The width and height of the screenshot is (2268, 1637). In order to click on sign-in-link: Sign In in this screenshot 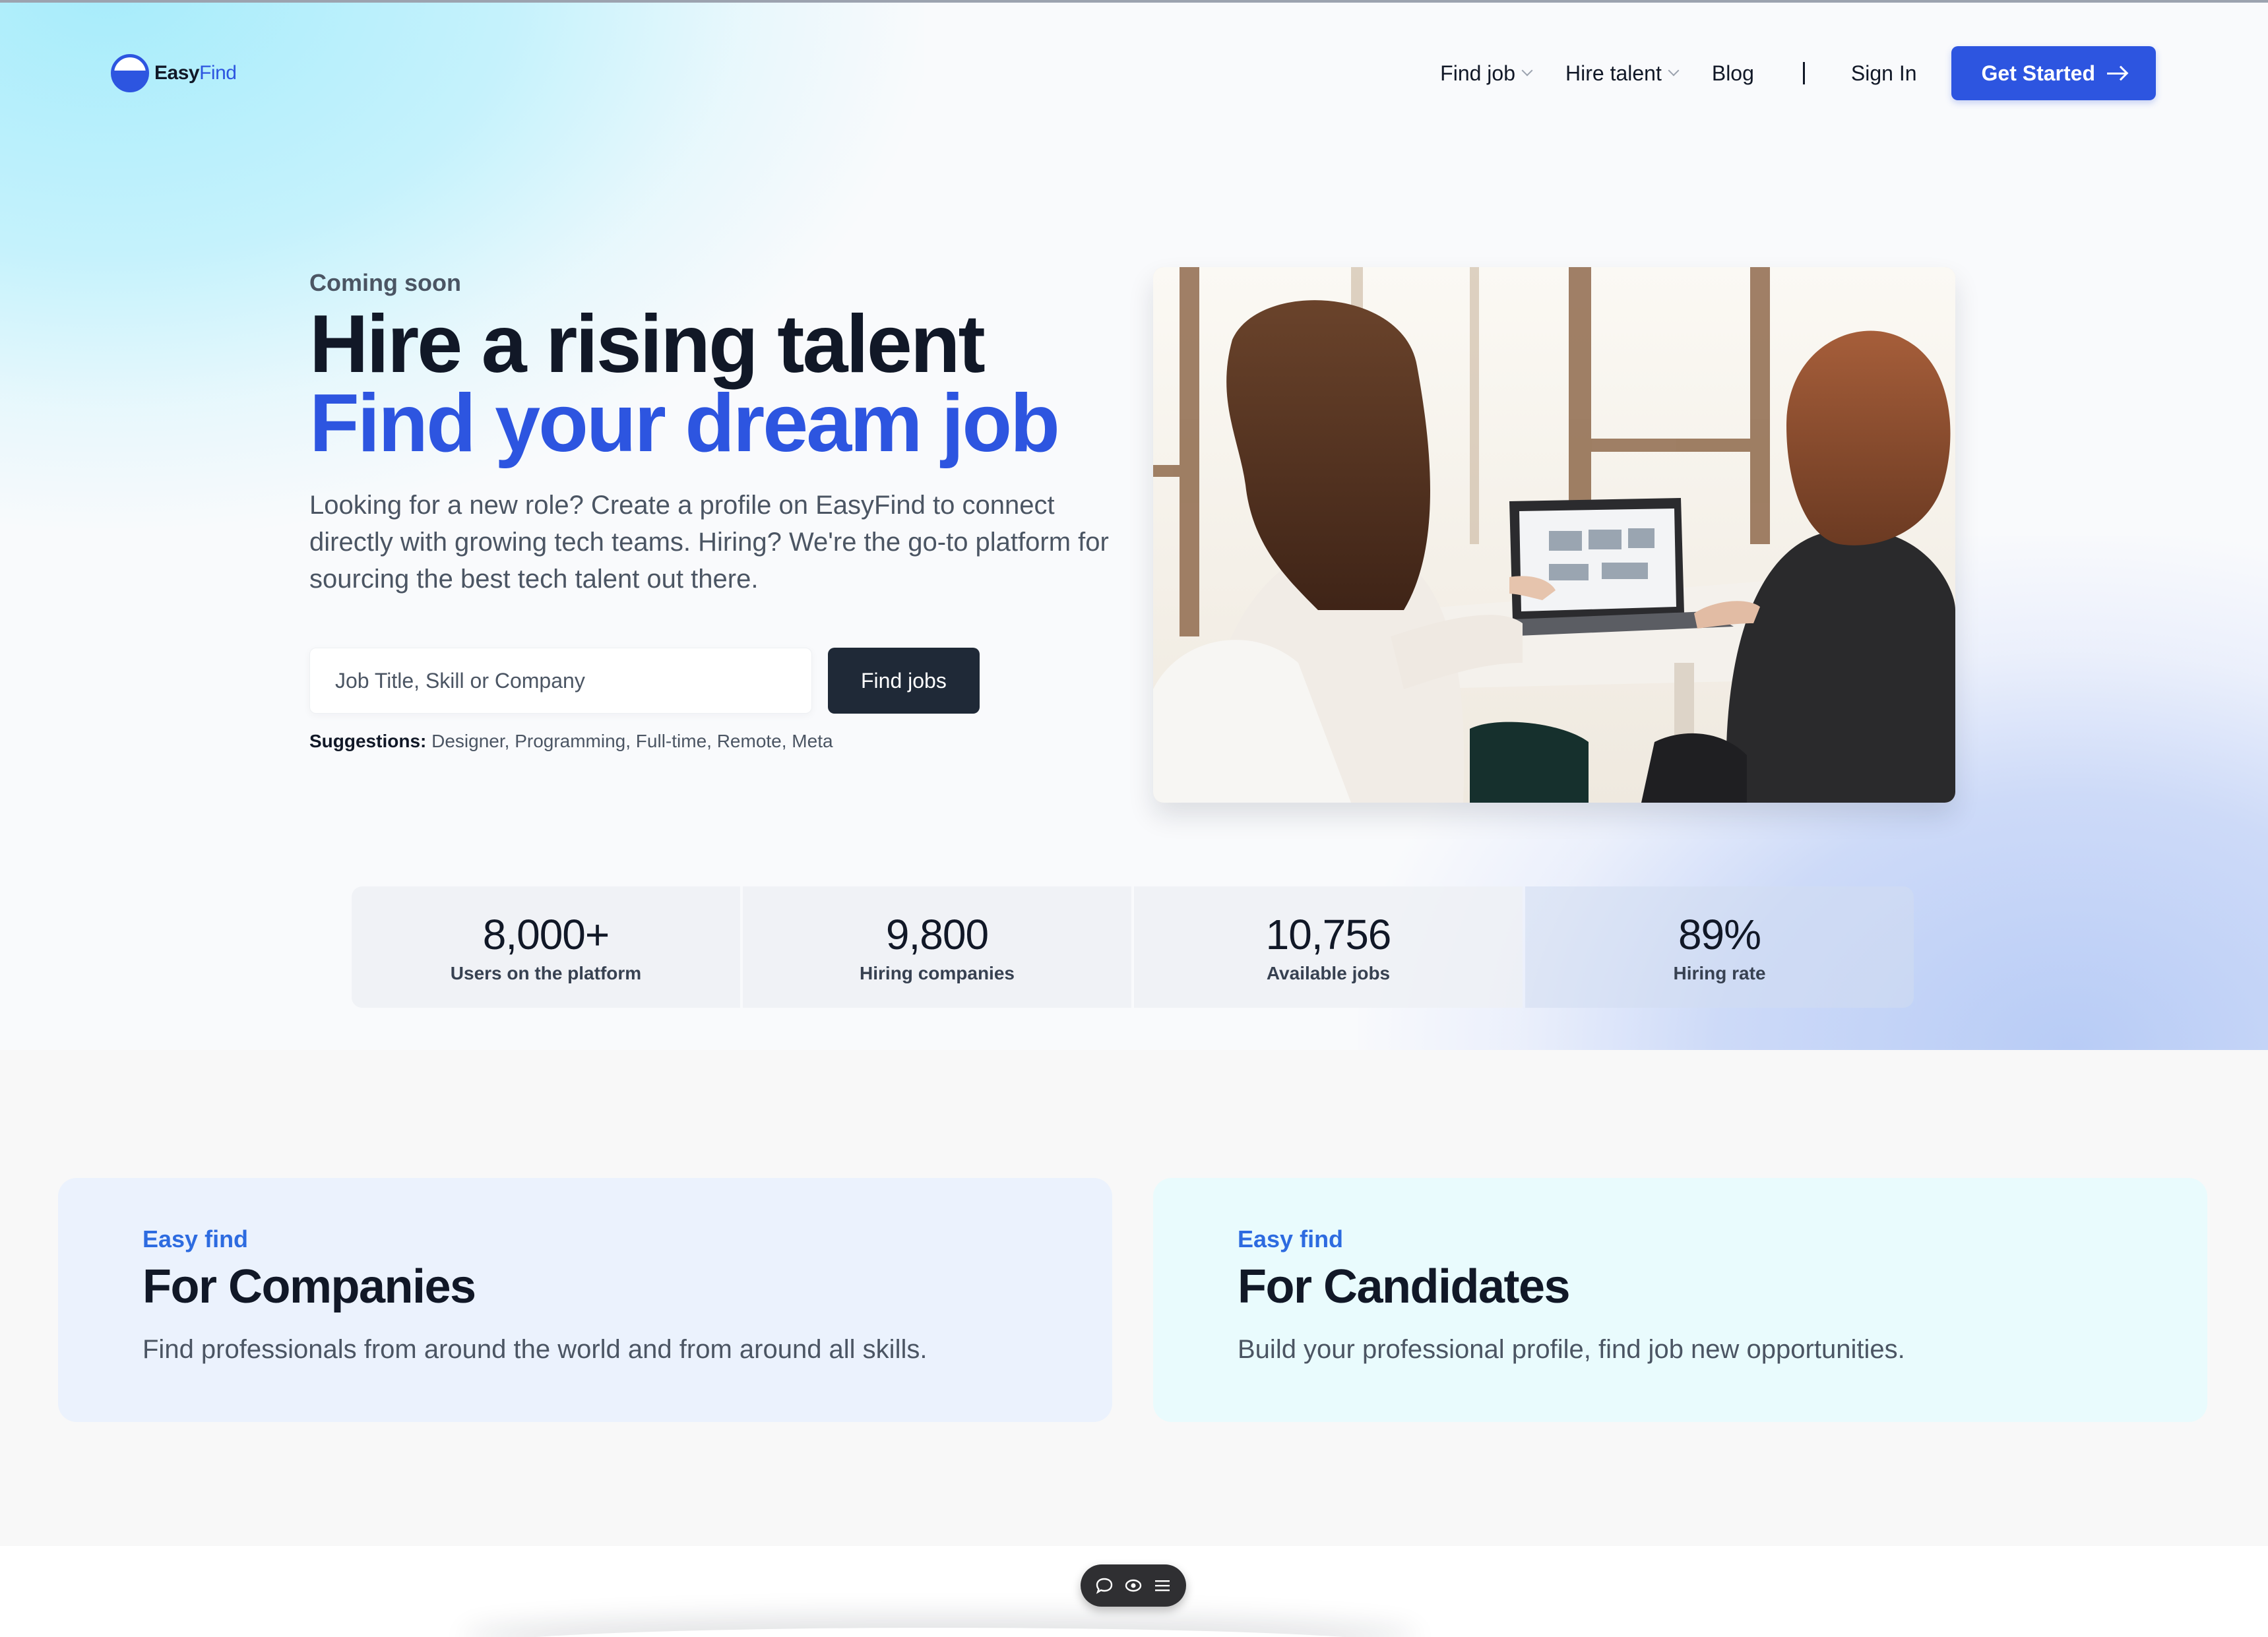, I will do `click(1884, 73)`.